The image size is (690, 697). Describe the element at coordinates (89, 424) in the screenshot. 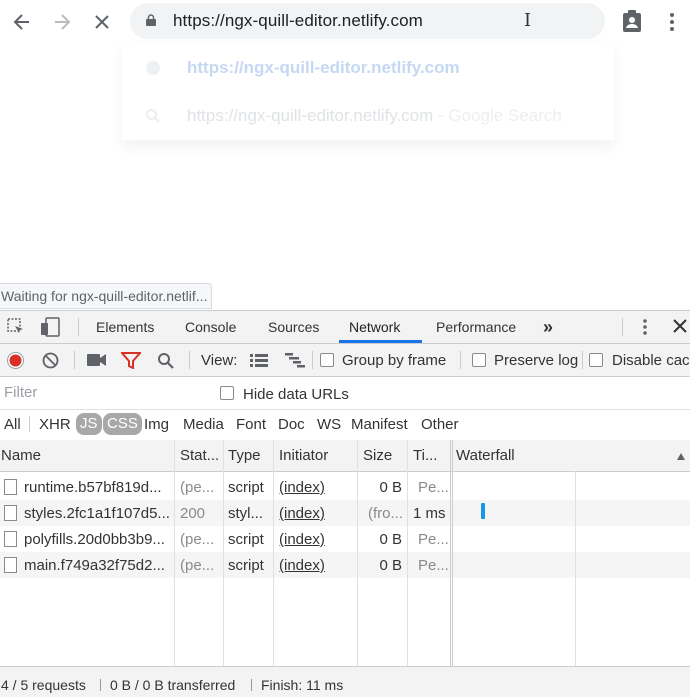

I see `type-js: JS` at that location.